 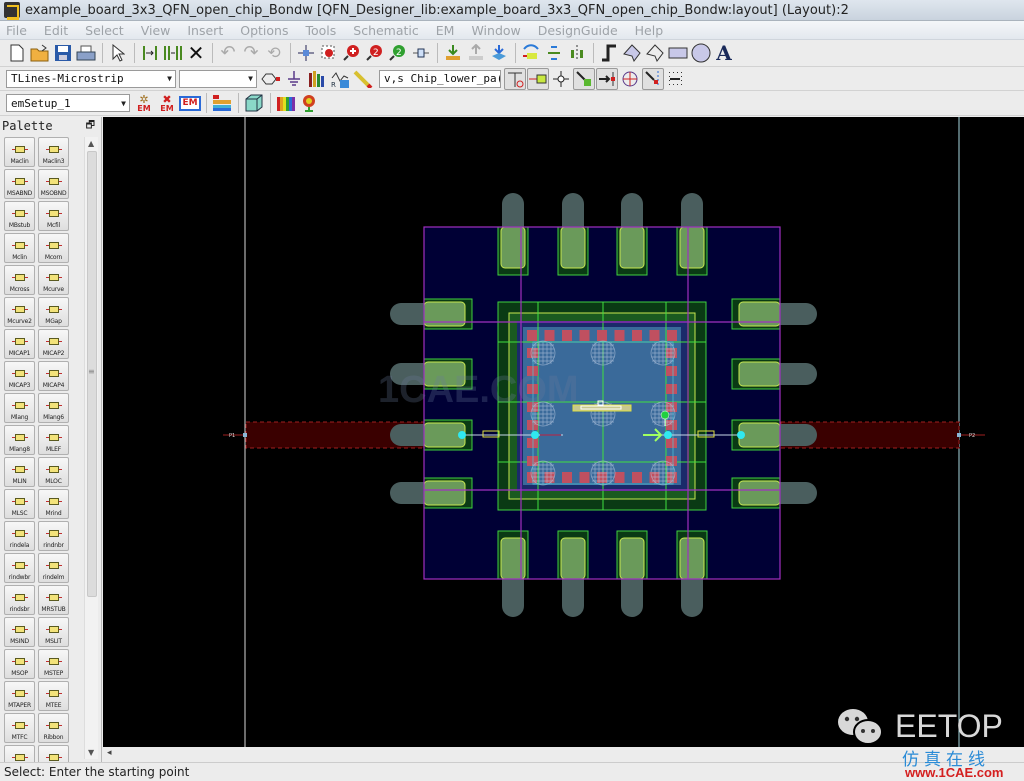 What do you see at coordinates (245, 435) in the screenshot?
I see `port-marker-left` at bounding box center [245, 435].